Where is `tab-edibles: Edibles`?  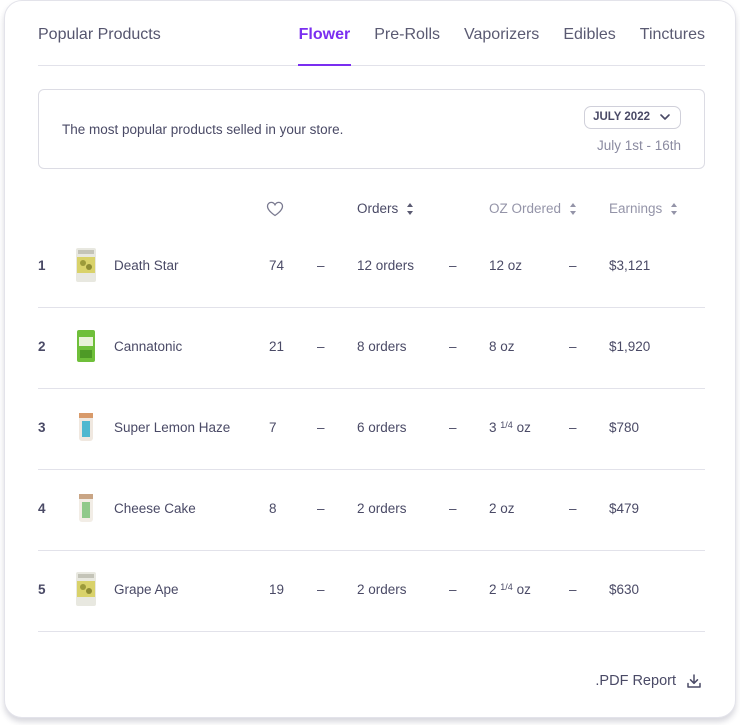 tab-edibles: Edibles is located at coordinates (589, 35).